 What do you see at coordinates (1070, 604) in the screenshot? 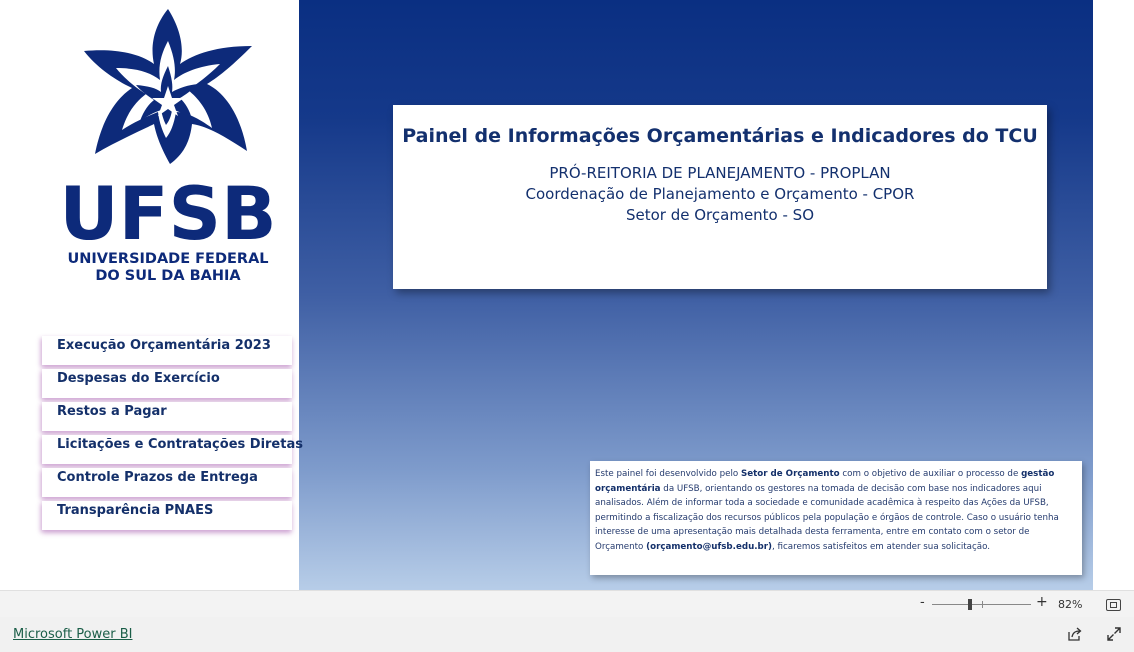
I see `zoom-level: 82%` at bounding box center [1070, 604].